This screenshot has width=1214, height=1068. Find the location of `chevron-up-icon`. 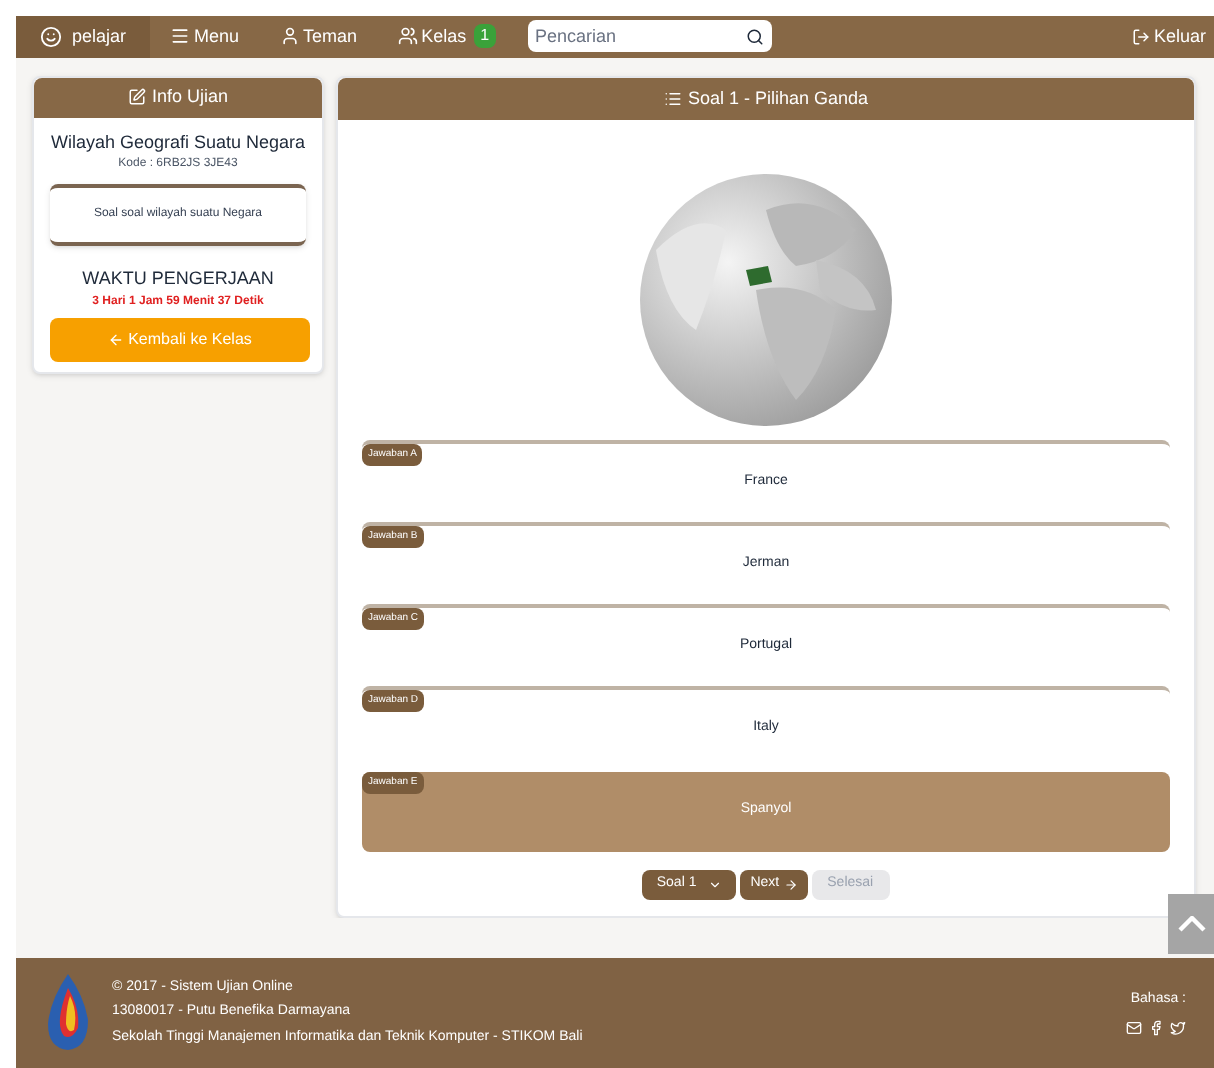

chevron-up-icon is located at coordinates (1191, 923).